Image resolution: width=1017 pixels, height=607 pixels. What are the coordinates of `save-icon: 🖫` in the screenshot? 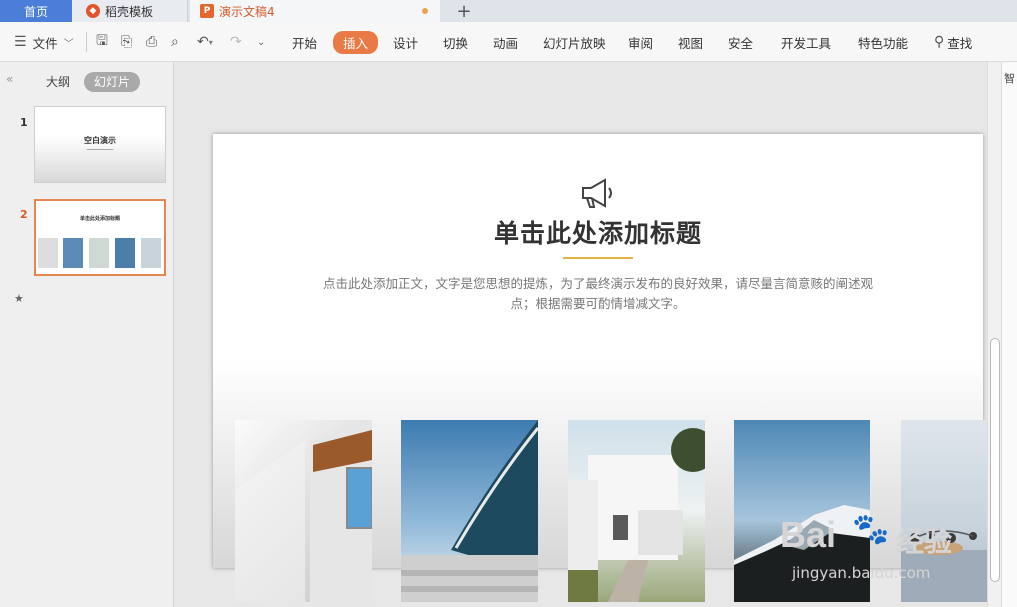 It's located at (102, 41).